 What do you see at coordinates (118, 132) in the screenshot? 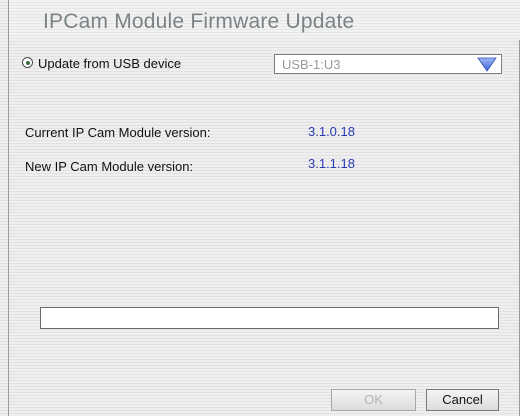
I see `current-version-label: Current IP Cam Module version:` at bounding box center [118, 132].